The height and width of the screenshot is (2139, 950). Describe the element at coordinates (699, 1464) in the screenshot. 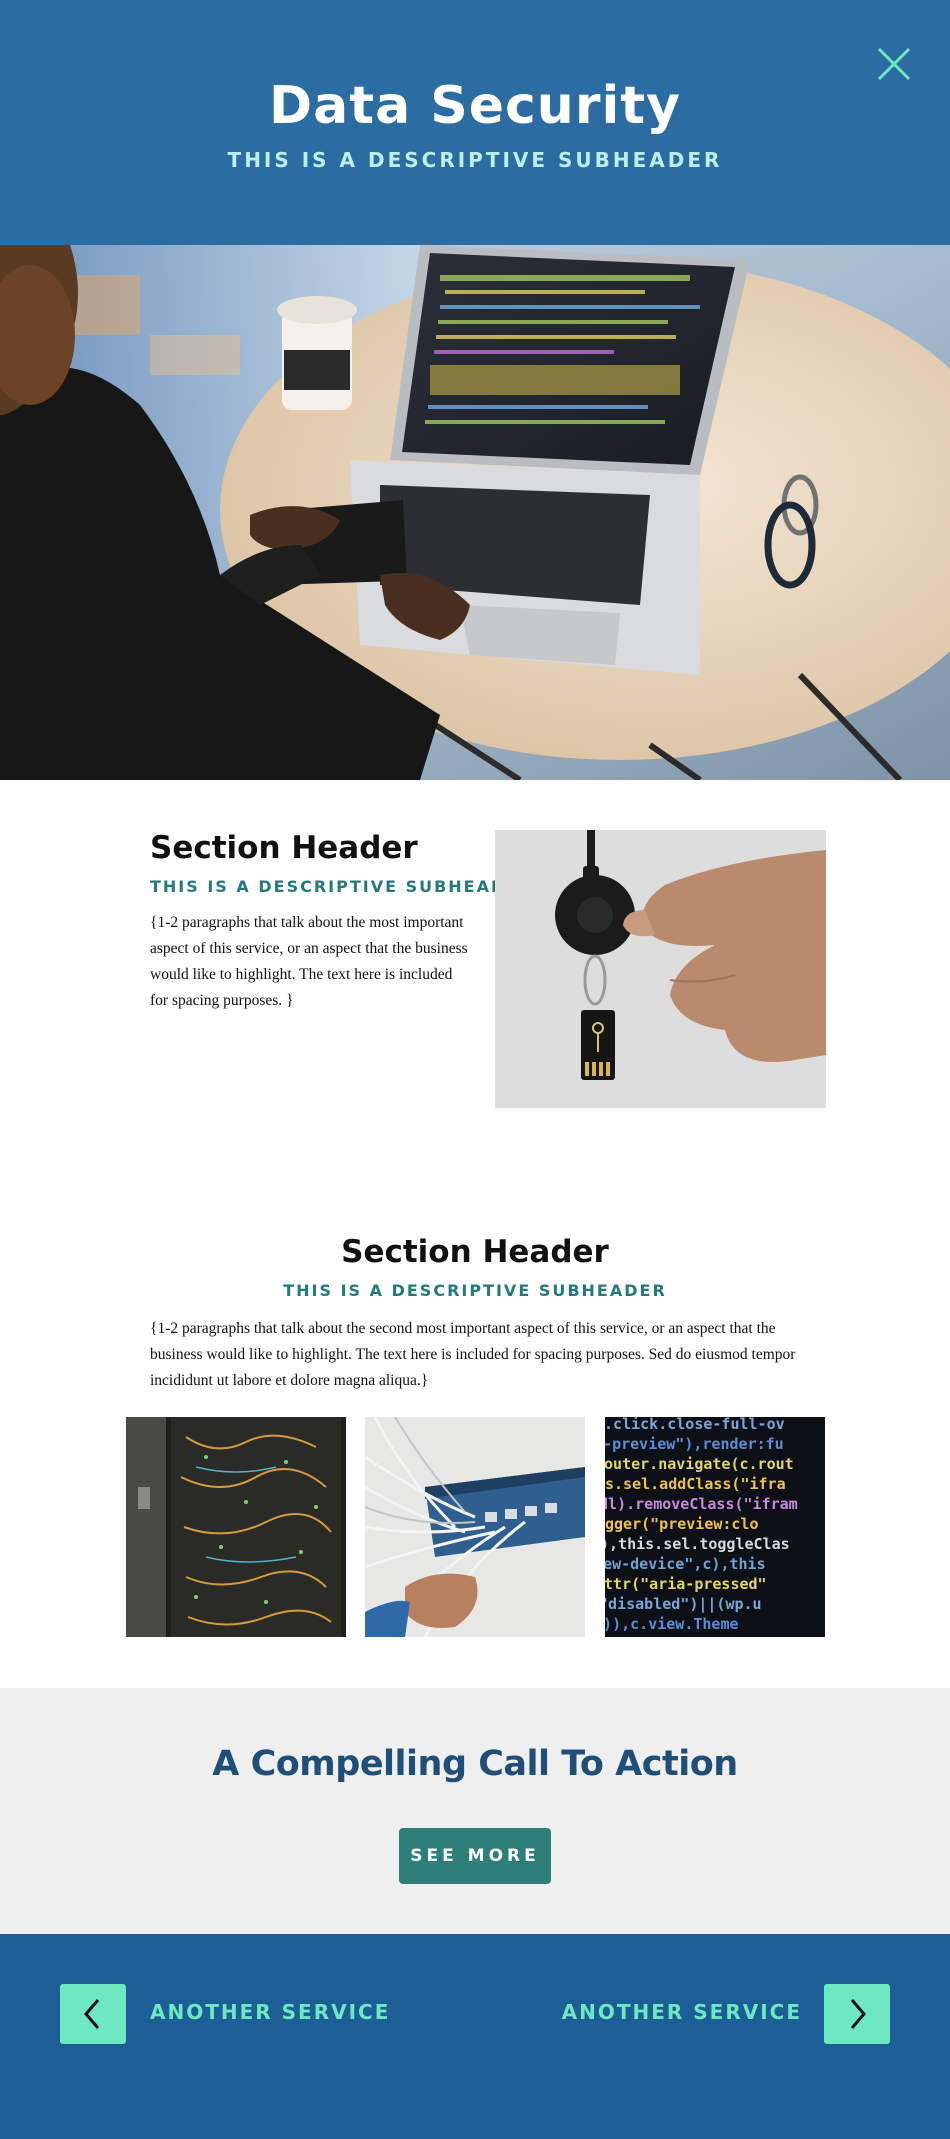

I see `svg-text: router.navigate(c.rout` at that location.